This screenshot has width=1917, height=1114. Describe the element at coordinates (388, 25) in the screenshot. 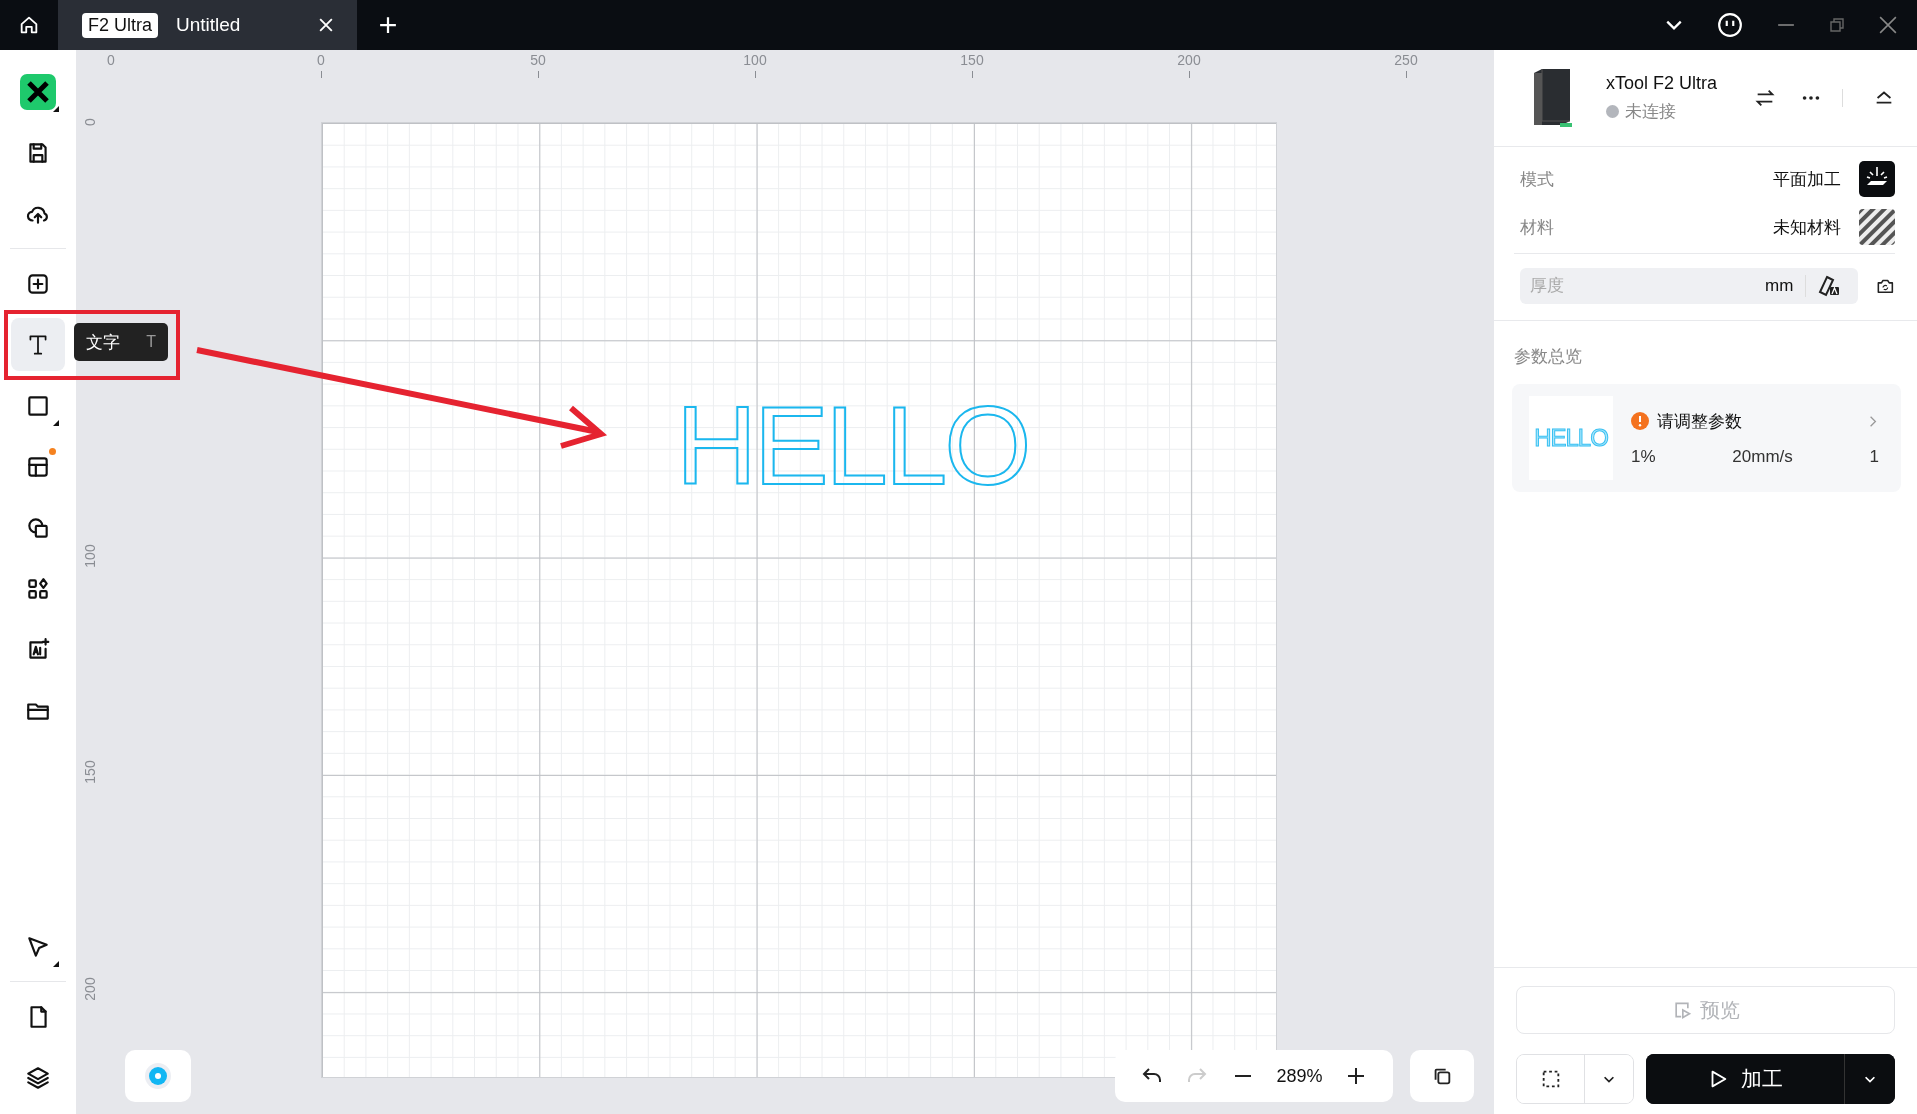

I see `new-tab-icon` at that location.